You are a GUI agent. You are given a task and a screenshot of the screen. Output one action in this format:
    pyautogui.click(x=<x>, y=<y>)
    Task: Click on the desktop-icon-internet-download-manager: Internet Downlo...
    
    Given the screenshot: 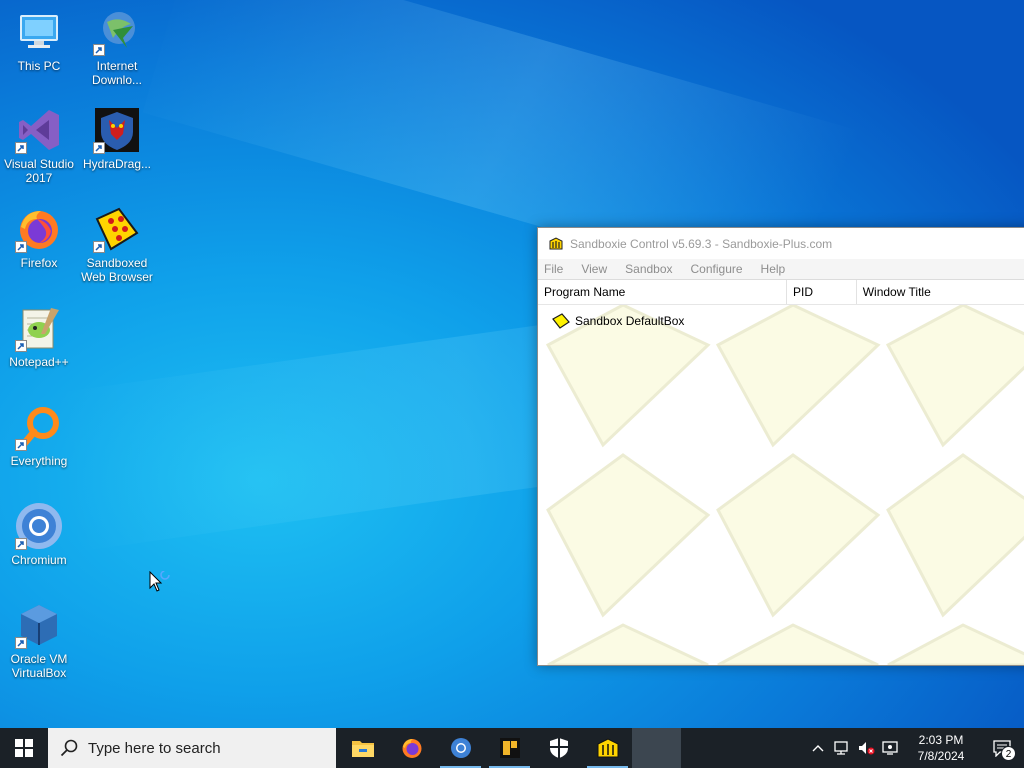 What is the action you would take?
    pyautogui.click(x=117, y=47)
    